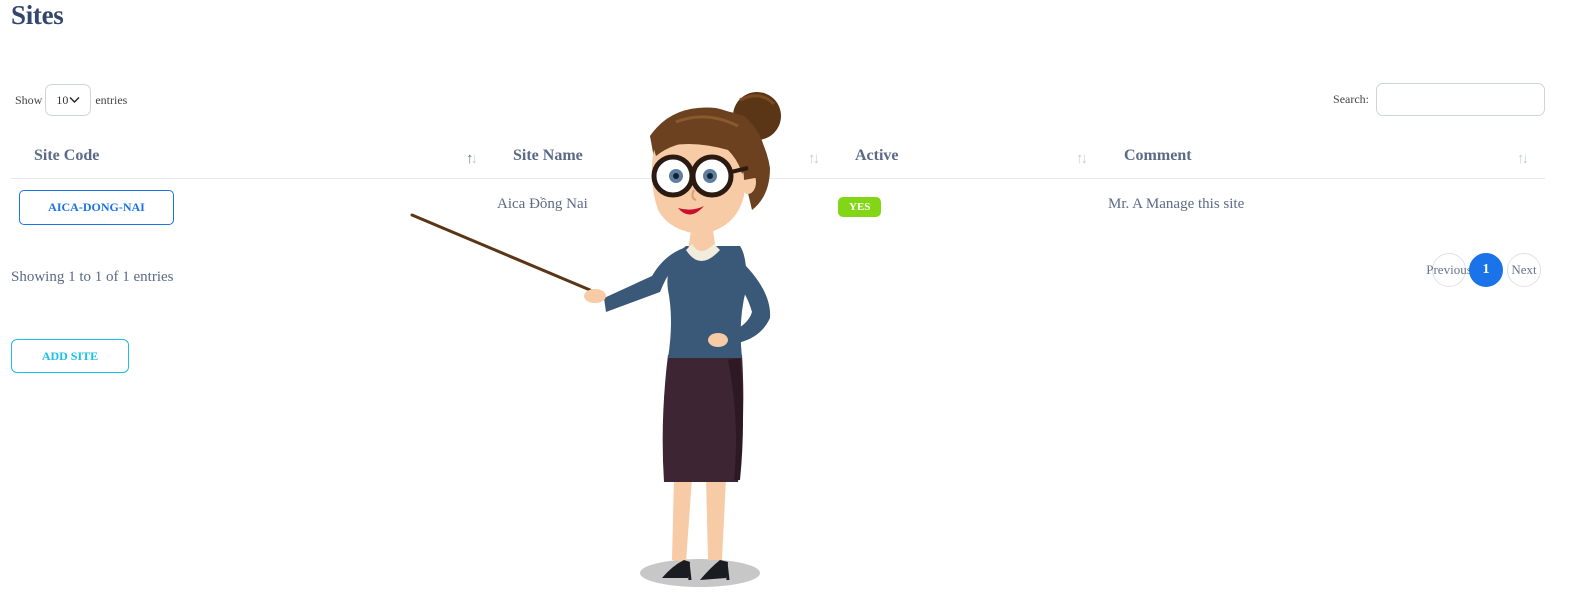  What do you see at coordinates (1322, 156) in the screenshot?
I see `column-header-comment: Comment ↑↓` at bounding box center [1322, 156].